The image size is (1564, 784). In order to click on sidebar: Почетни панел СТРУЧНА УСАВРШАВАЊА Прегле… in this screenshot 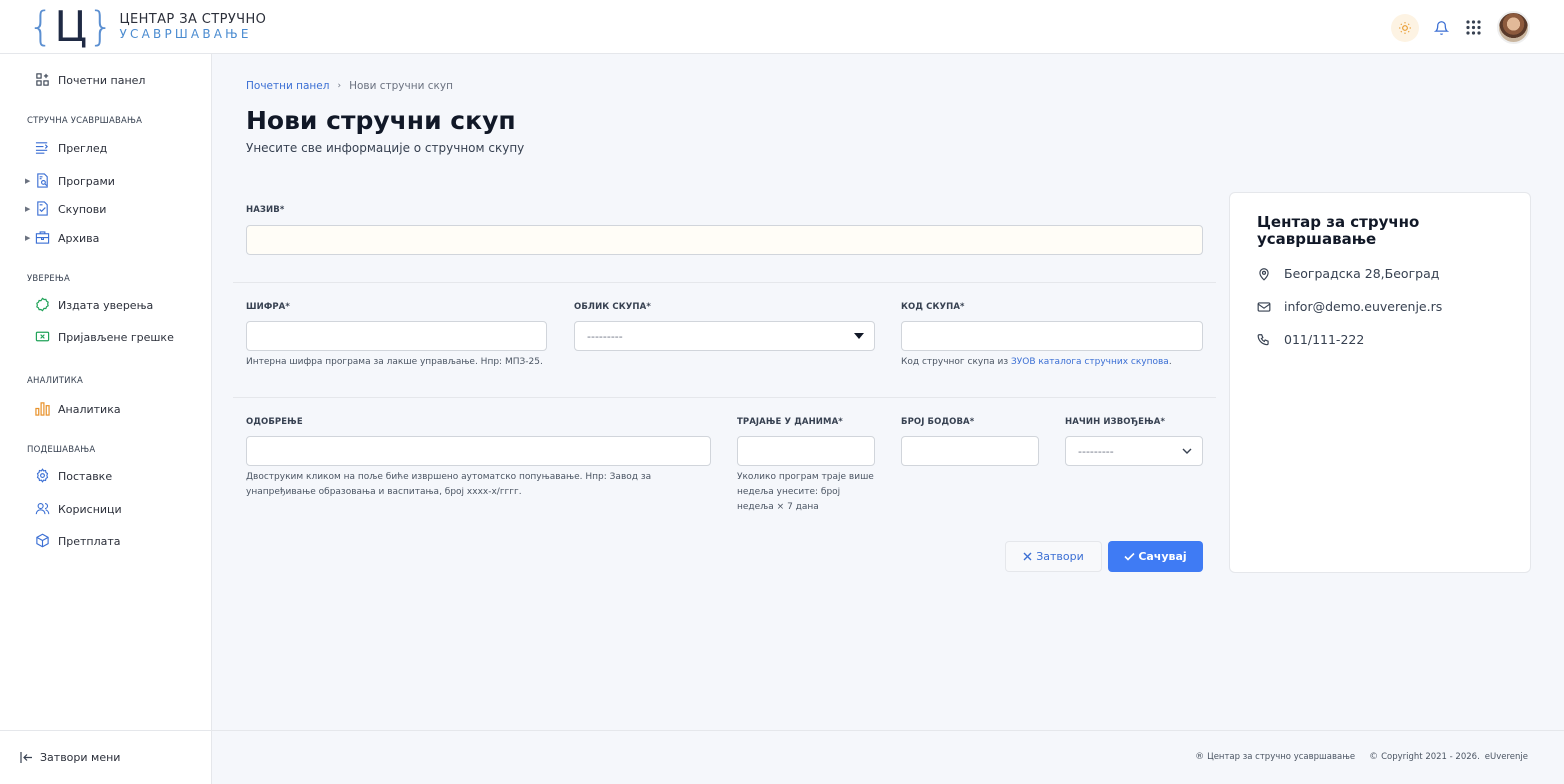, I will do `click(106, 419)`.